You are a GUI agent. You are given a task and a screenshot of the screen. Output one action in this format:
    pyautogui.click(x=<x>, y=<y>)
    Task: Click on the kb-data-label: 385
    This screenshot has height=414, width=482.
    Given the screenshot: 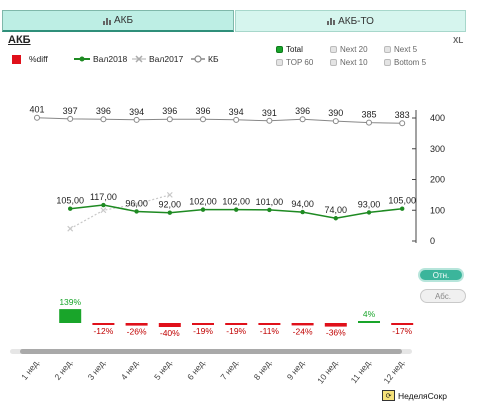 What is the action you would take?
    pyautogui.click(x=368, y=115)
    